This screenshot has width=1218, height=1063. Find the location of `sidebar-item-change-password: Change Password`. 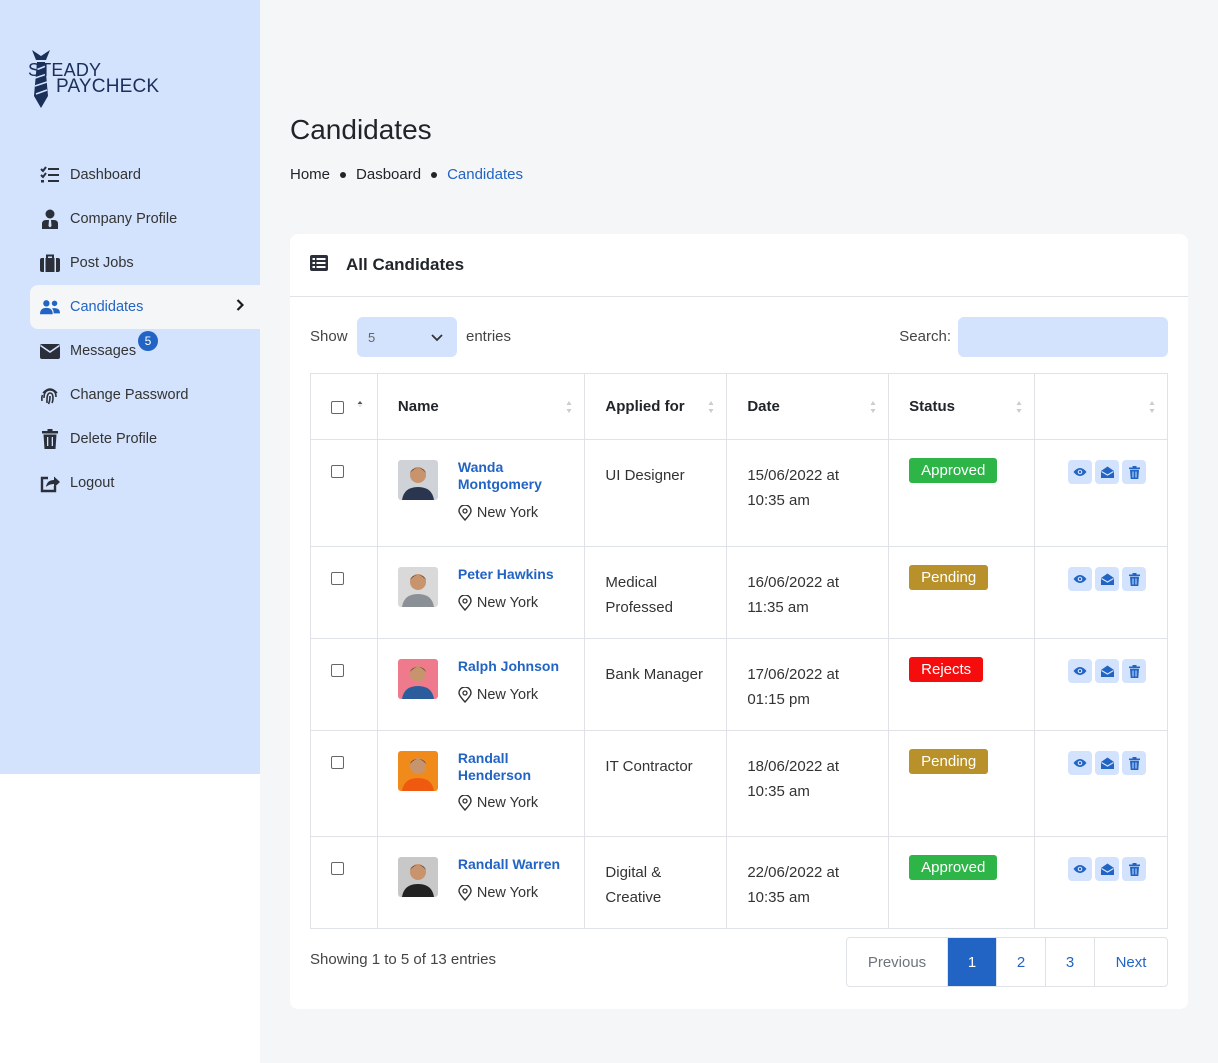

sidebar-item-change-password: Change Password is located at coordinates (145, 395).